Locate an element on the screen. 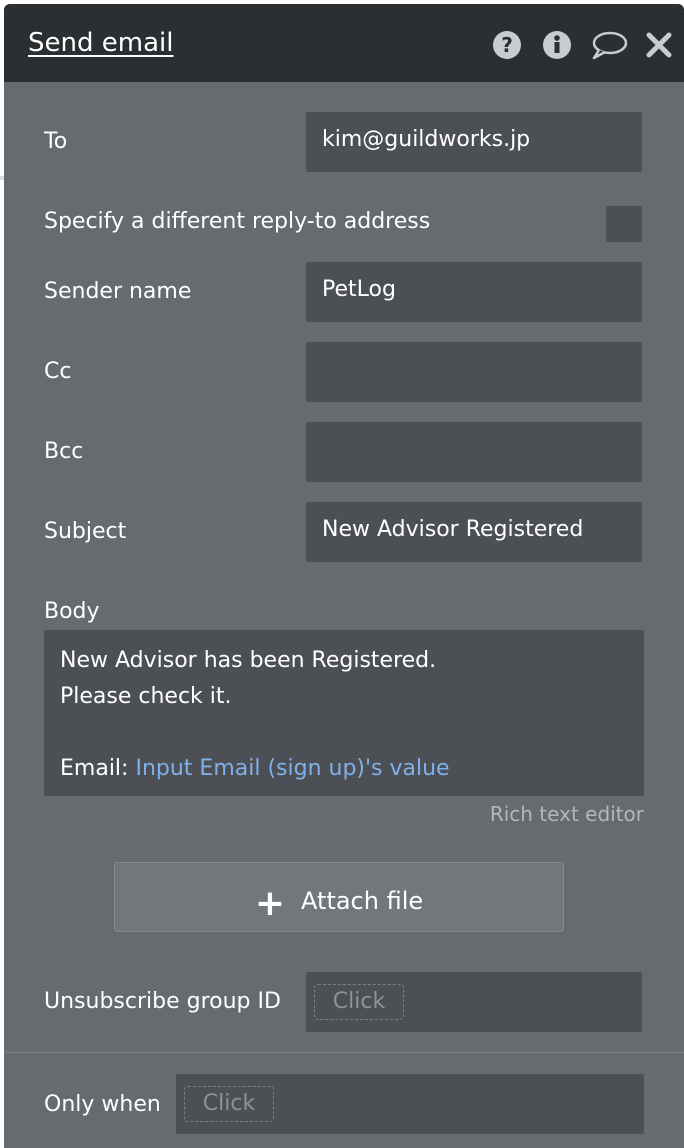  reply-to-checkbox is located at coordinates (624, 224).